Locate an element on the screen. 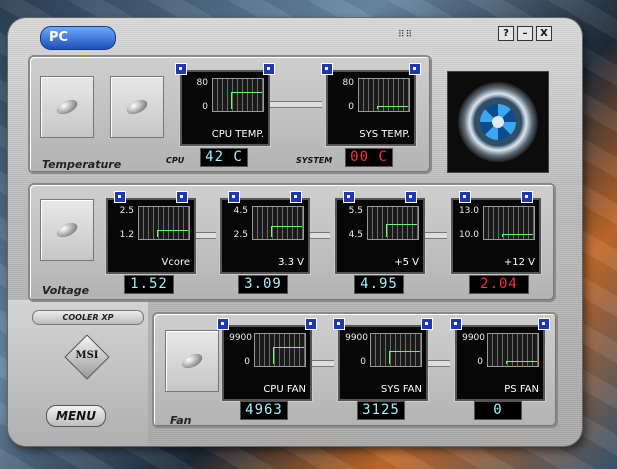 Image resolution: width=617 pixels, height=469 pixels. drag-grip: ⠿⠿ is located at coordinates (405, 35).